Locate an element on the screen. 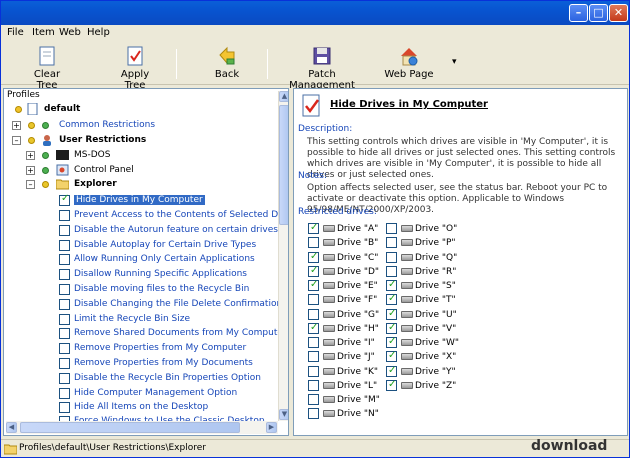  tree-item-remove-props-documents: Remove Properties from My Documents is located at coordinates (163, 363).